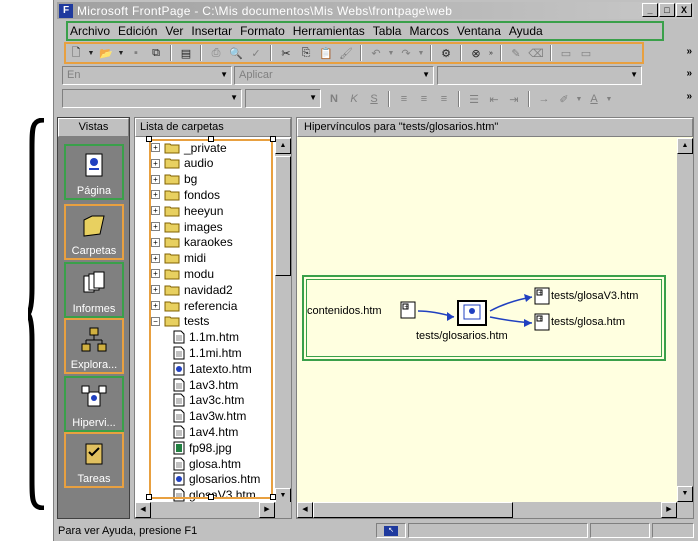 This screenshot has height=541, width=698. Describe the element at coordinates (408, 310) in the screenshot. I see `source-page-icon: +` at that location.